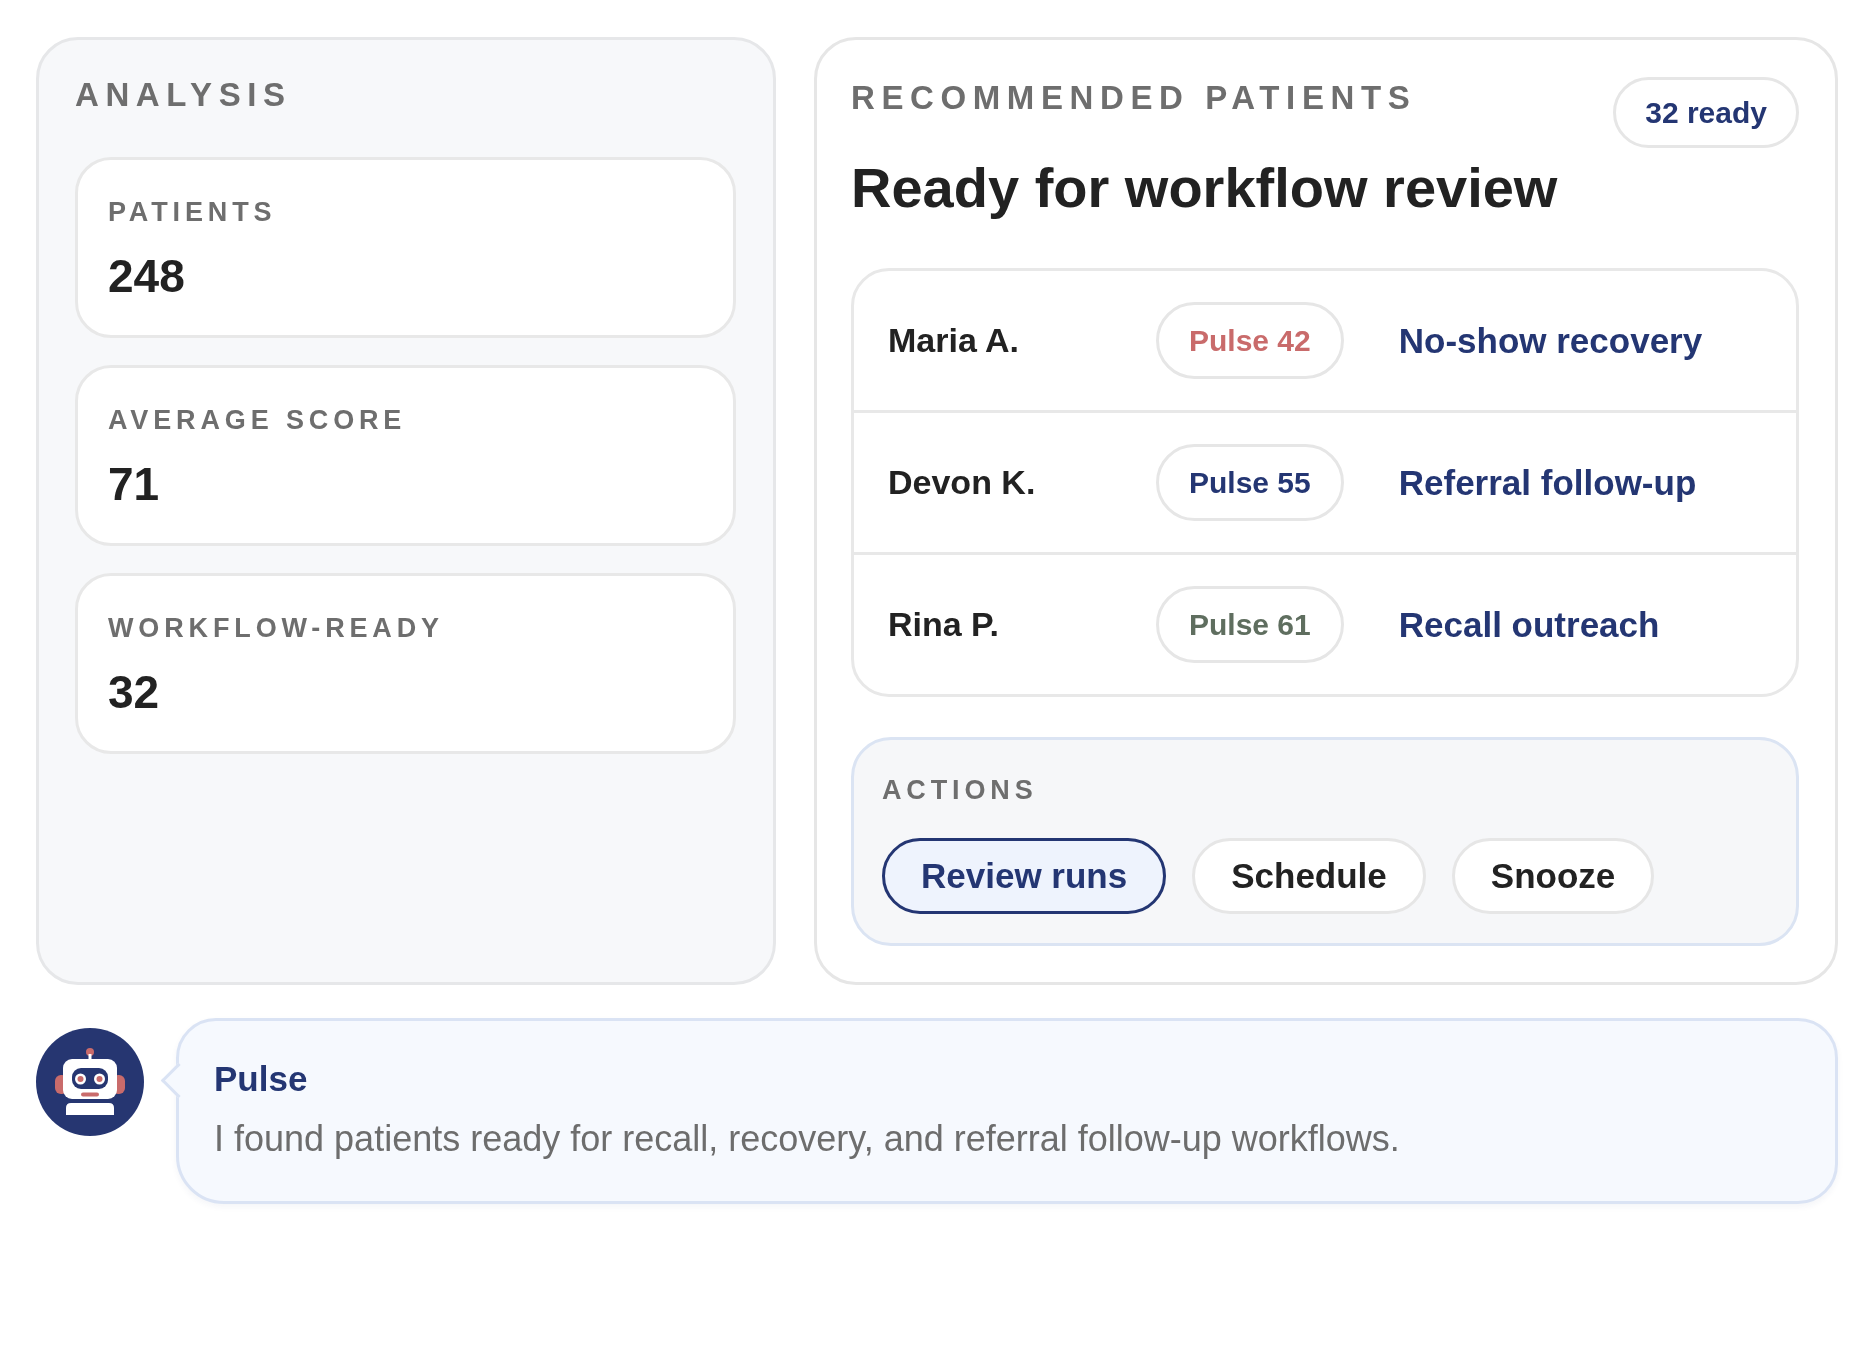 The height and width of the screenshot is (1347, 1875). Describe the element at coordinates (954, 340) in the screenshot. I see `patient-name: Maria A.` at that location.